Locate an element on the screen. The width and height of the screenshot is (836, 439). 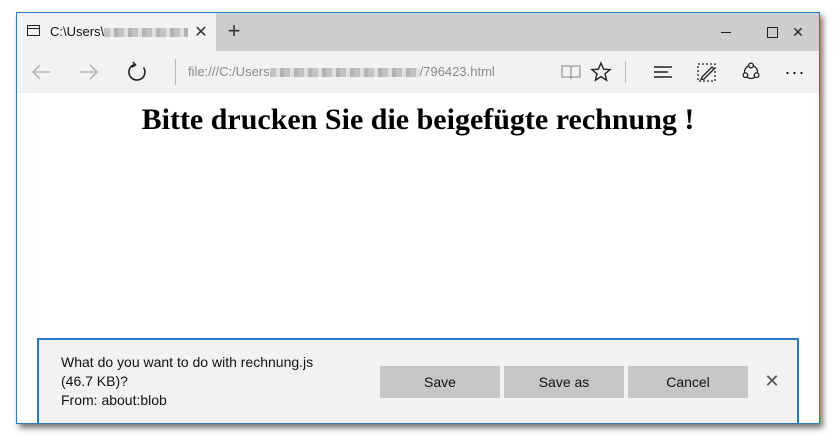
new-tab-plus-icon: + is located at coordinates (234, 31).